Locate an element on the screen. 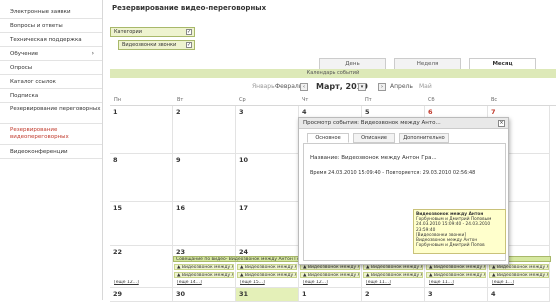  calendar-day-cell: 15 is located at coordinates (141, 224).